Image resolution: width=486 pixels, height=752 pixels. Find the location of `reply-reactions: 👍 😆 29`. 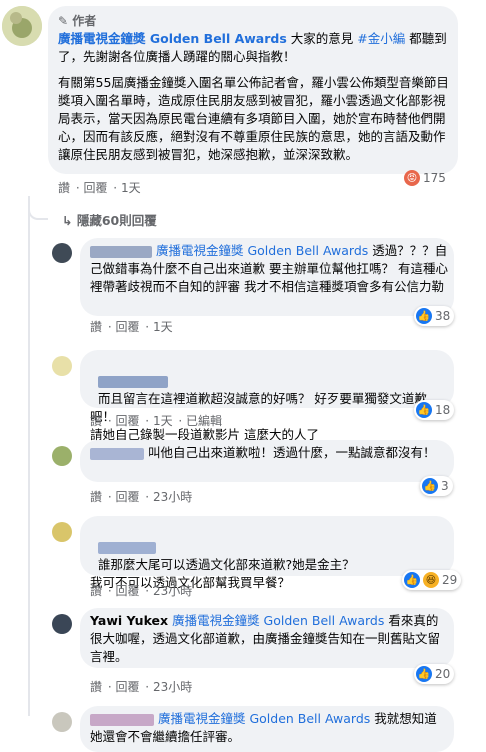

reply-reactions: 👍 😆 29 is located at coordinates (432, 580).